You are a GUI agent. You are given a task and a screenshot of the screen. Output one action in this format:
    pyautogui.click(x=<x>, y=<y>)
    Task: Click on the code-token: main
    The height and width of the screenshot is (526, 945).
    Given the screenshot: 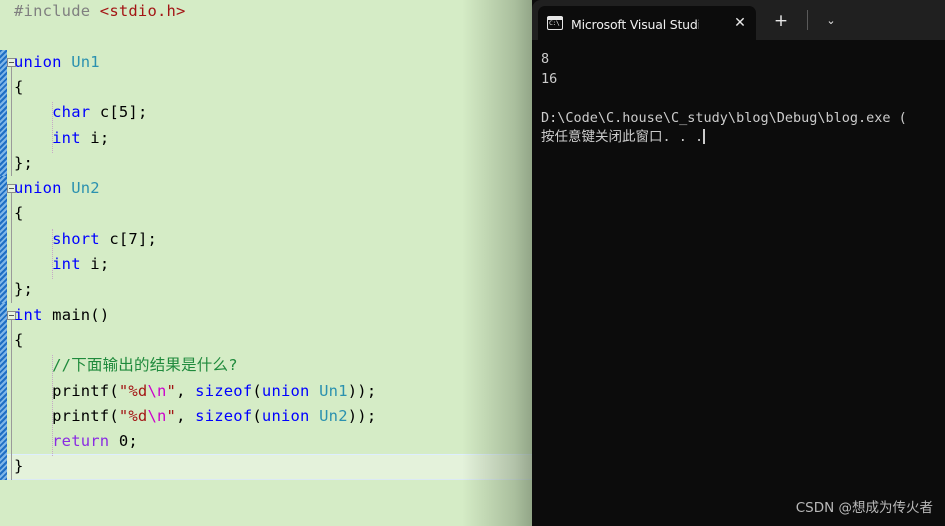 What is the action you would take?
    pyautogui.click(x=71, y=314)
    